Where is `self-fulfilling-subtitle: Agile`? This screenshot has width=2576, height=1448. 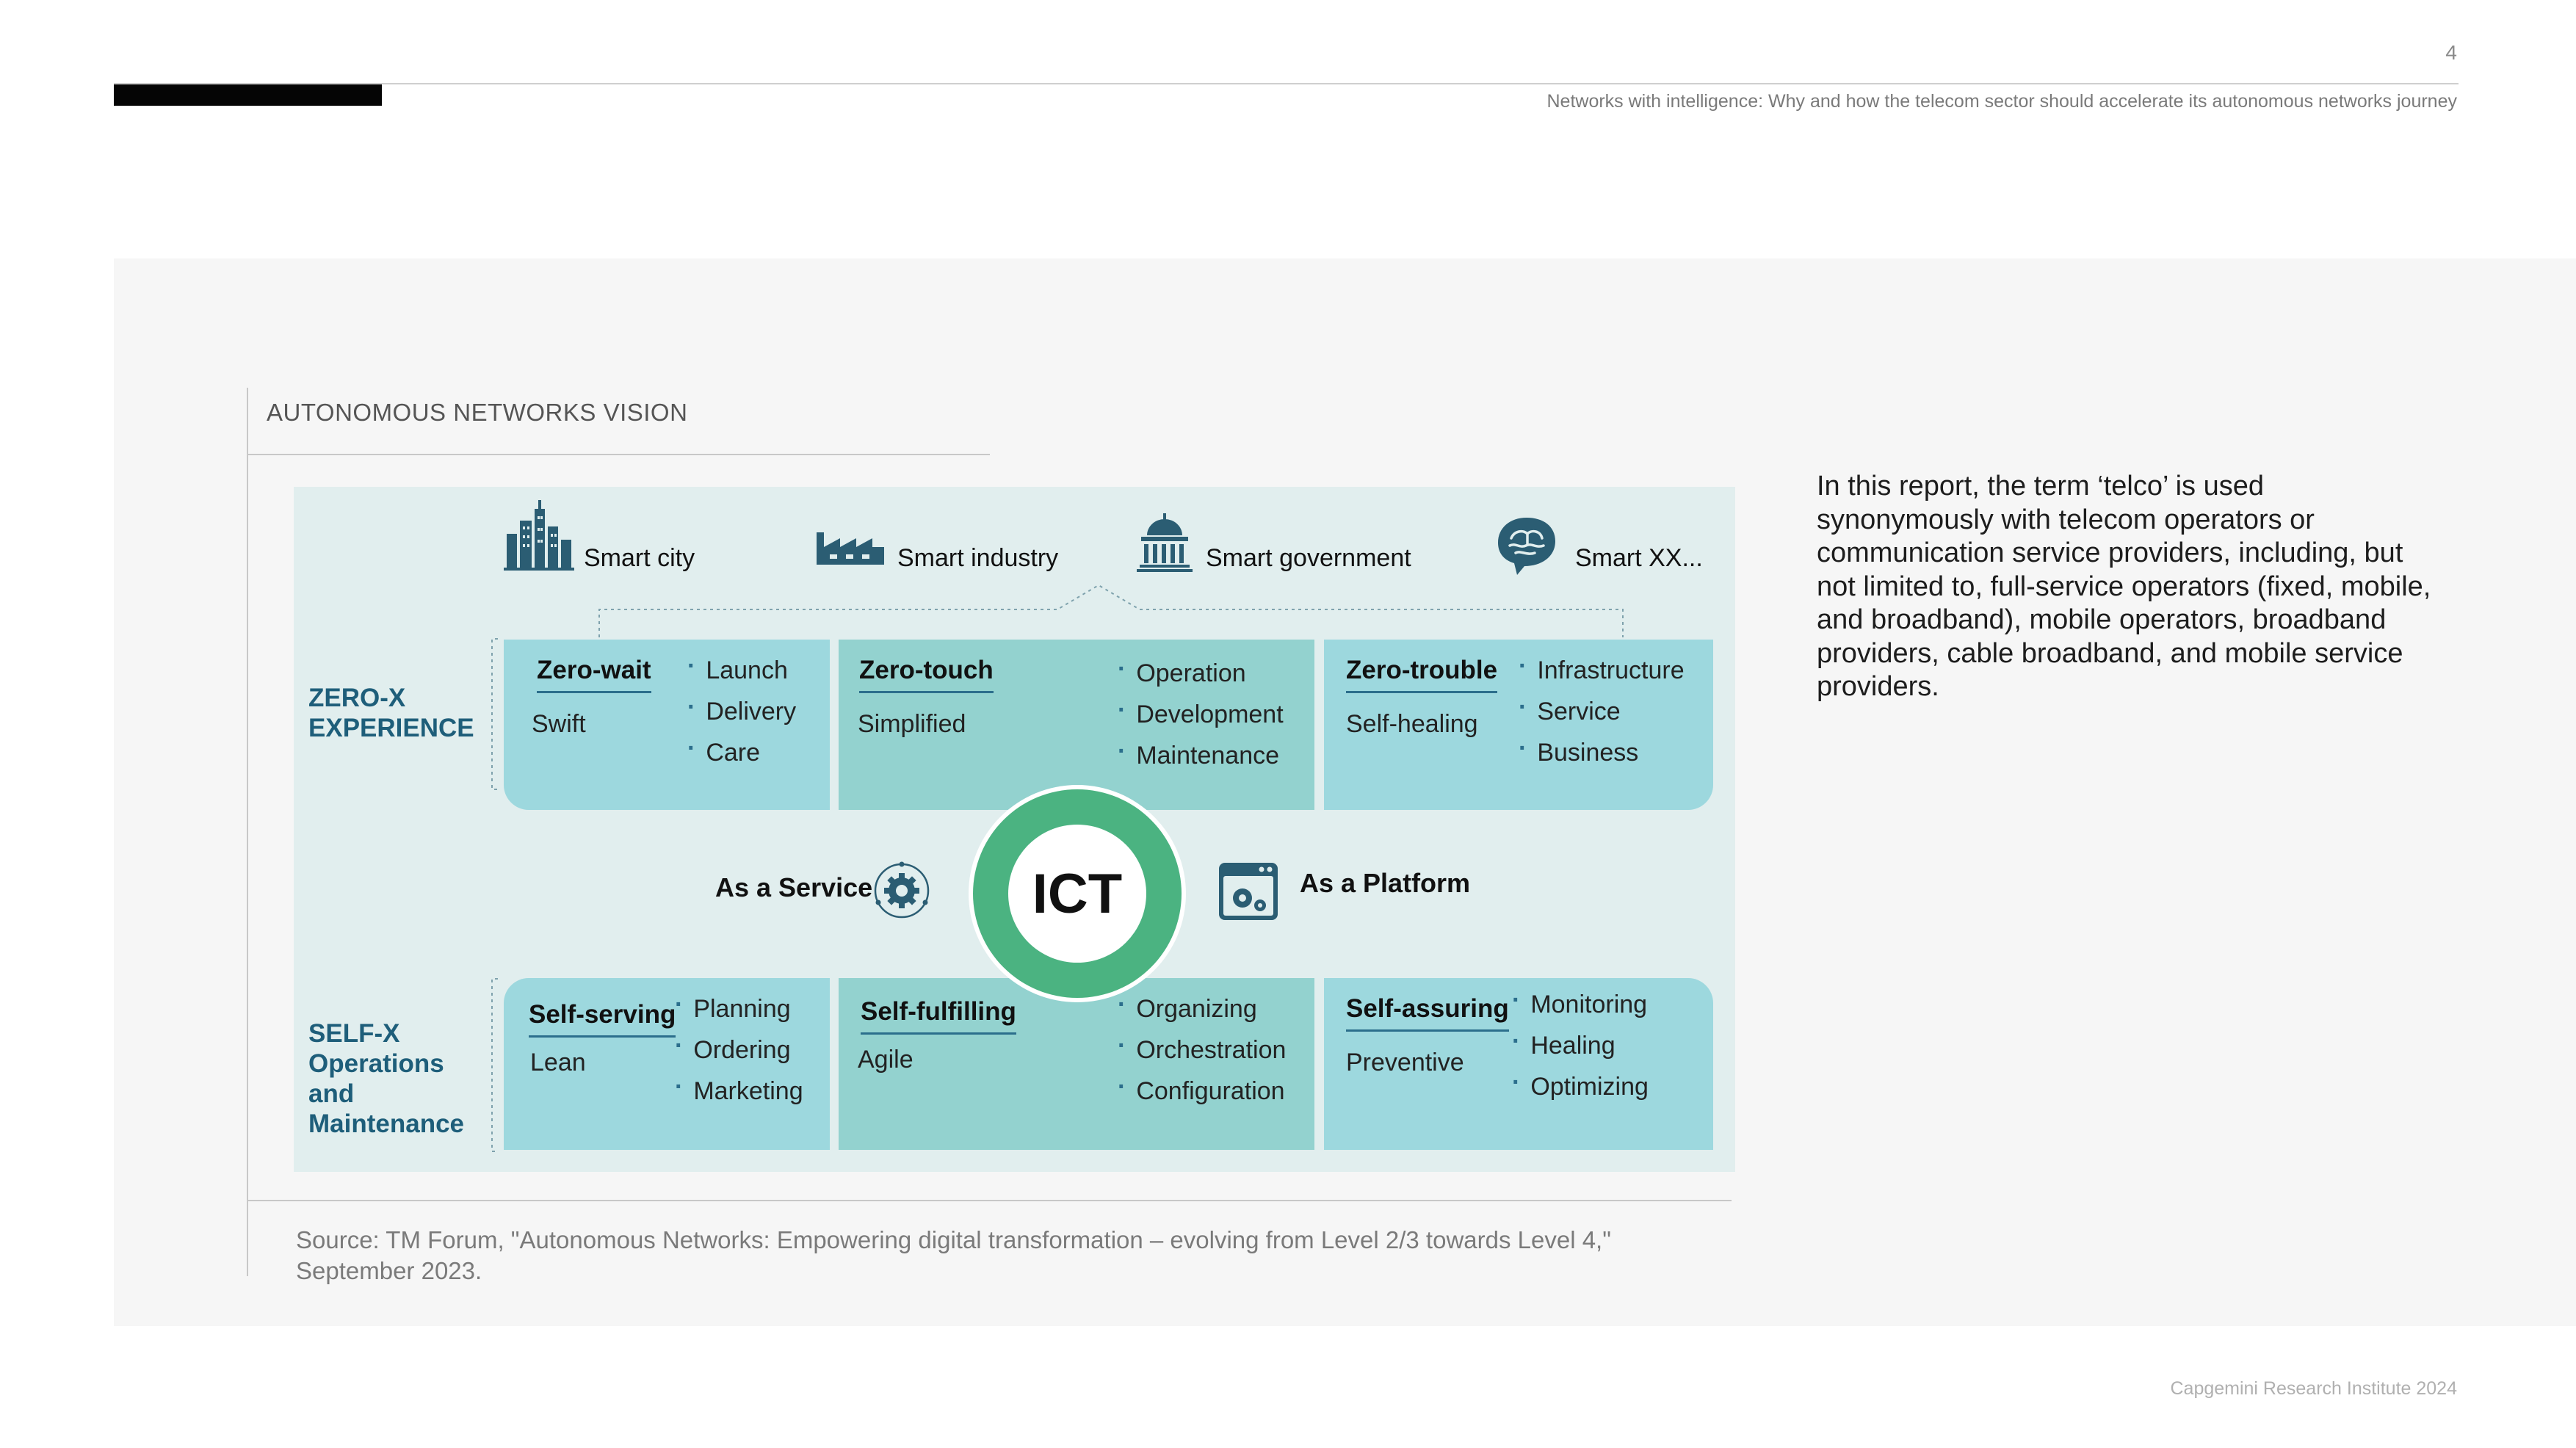
self-fulfilling-subtitle: Agile is located at coordinates (885, 1060).